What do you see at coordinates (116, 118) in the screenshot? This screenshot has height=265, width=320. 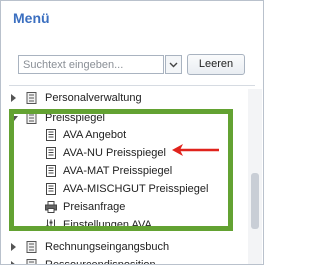 I see `tree-item-preisspiegel: Preisspiegel` at bounding box center [116, 118].